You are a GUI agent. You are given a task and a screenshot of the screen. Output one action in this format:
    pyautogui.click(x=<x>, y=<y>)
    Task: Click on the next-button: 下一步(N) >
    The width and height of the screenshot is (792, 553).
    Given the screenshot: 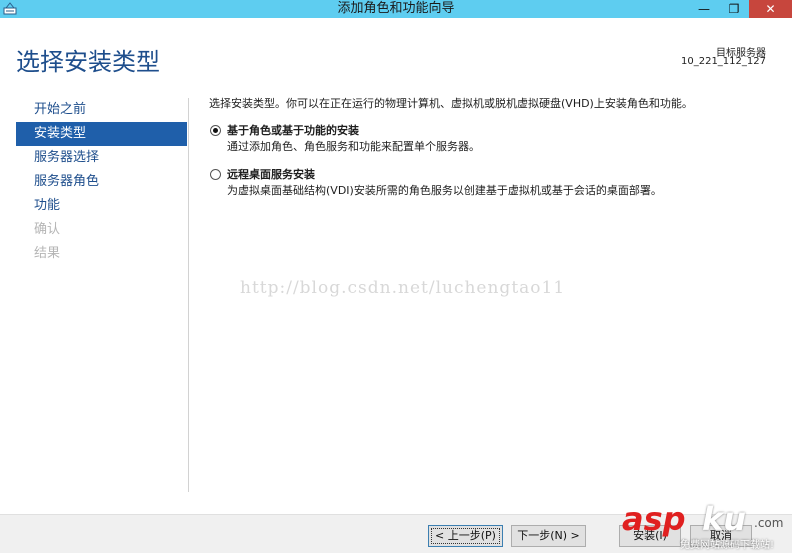 What is the action you would take?
    pyautogui.click(x=548, y=536)
    